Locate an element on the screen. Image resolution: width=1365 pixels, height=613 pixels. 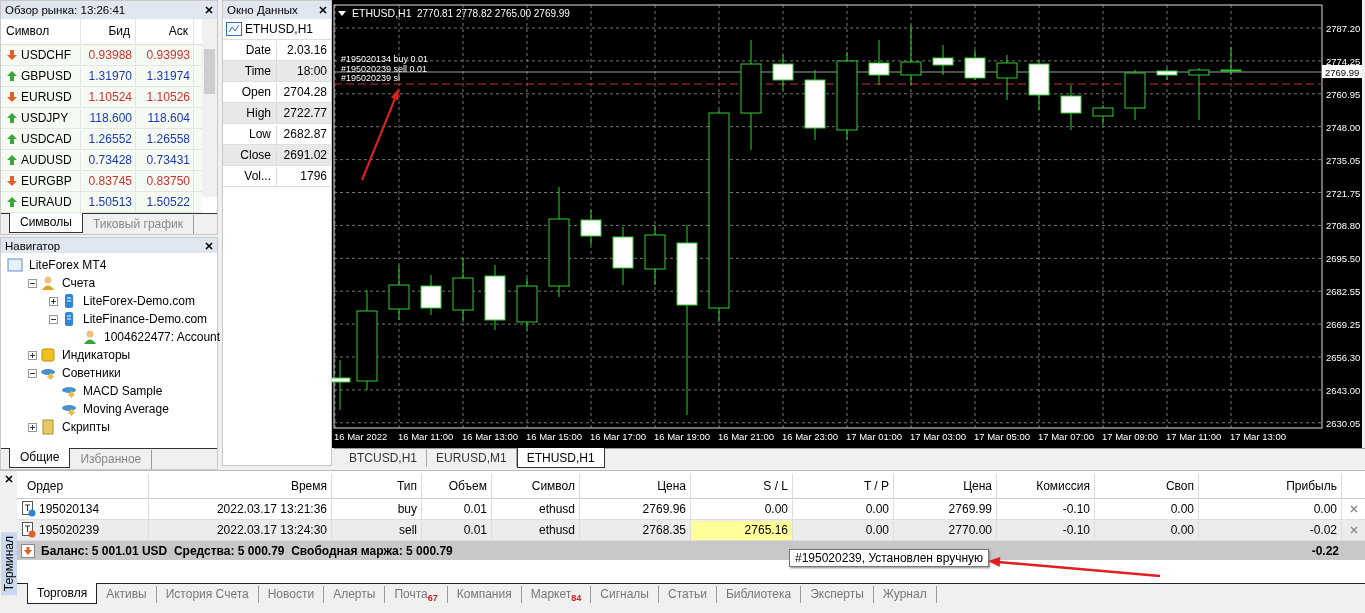
time-label: 16 Mar 15:00 is located at coordinates (554, 436).